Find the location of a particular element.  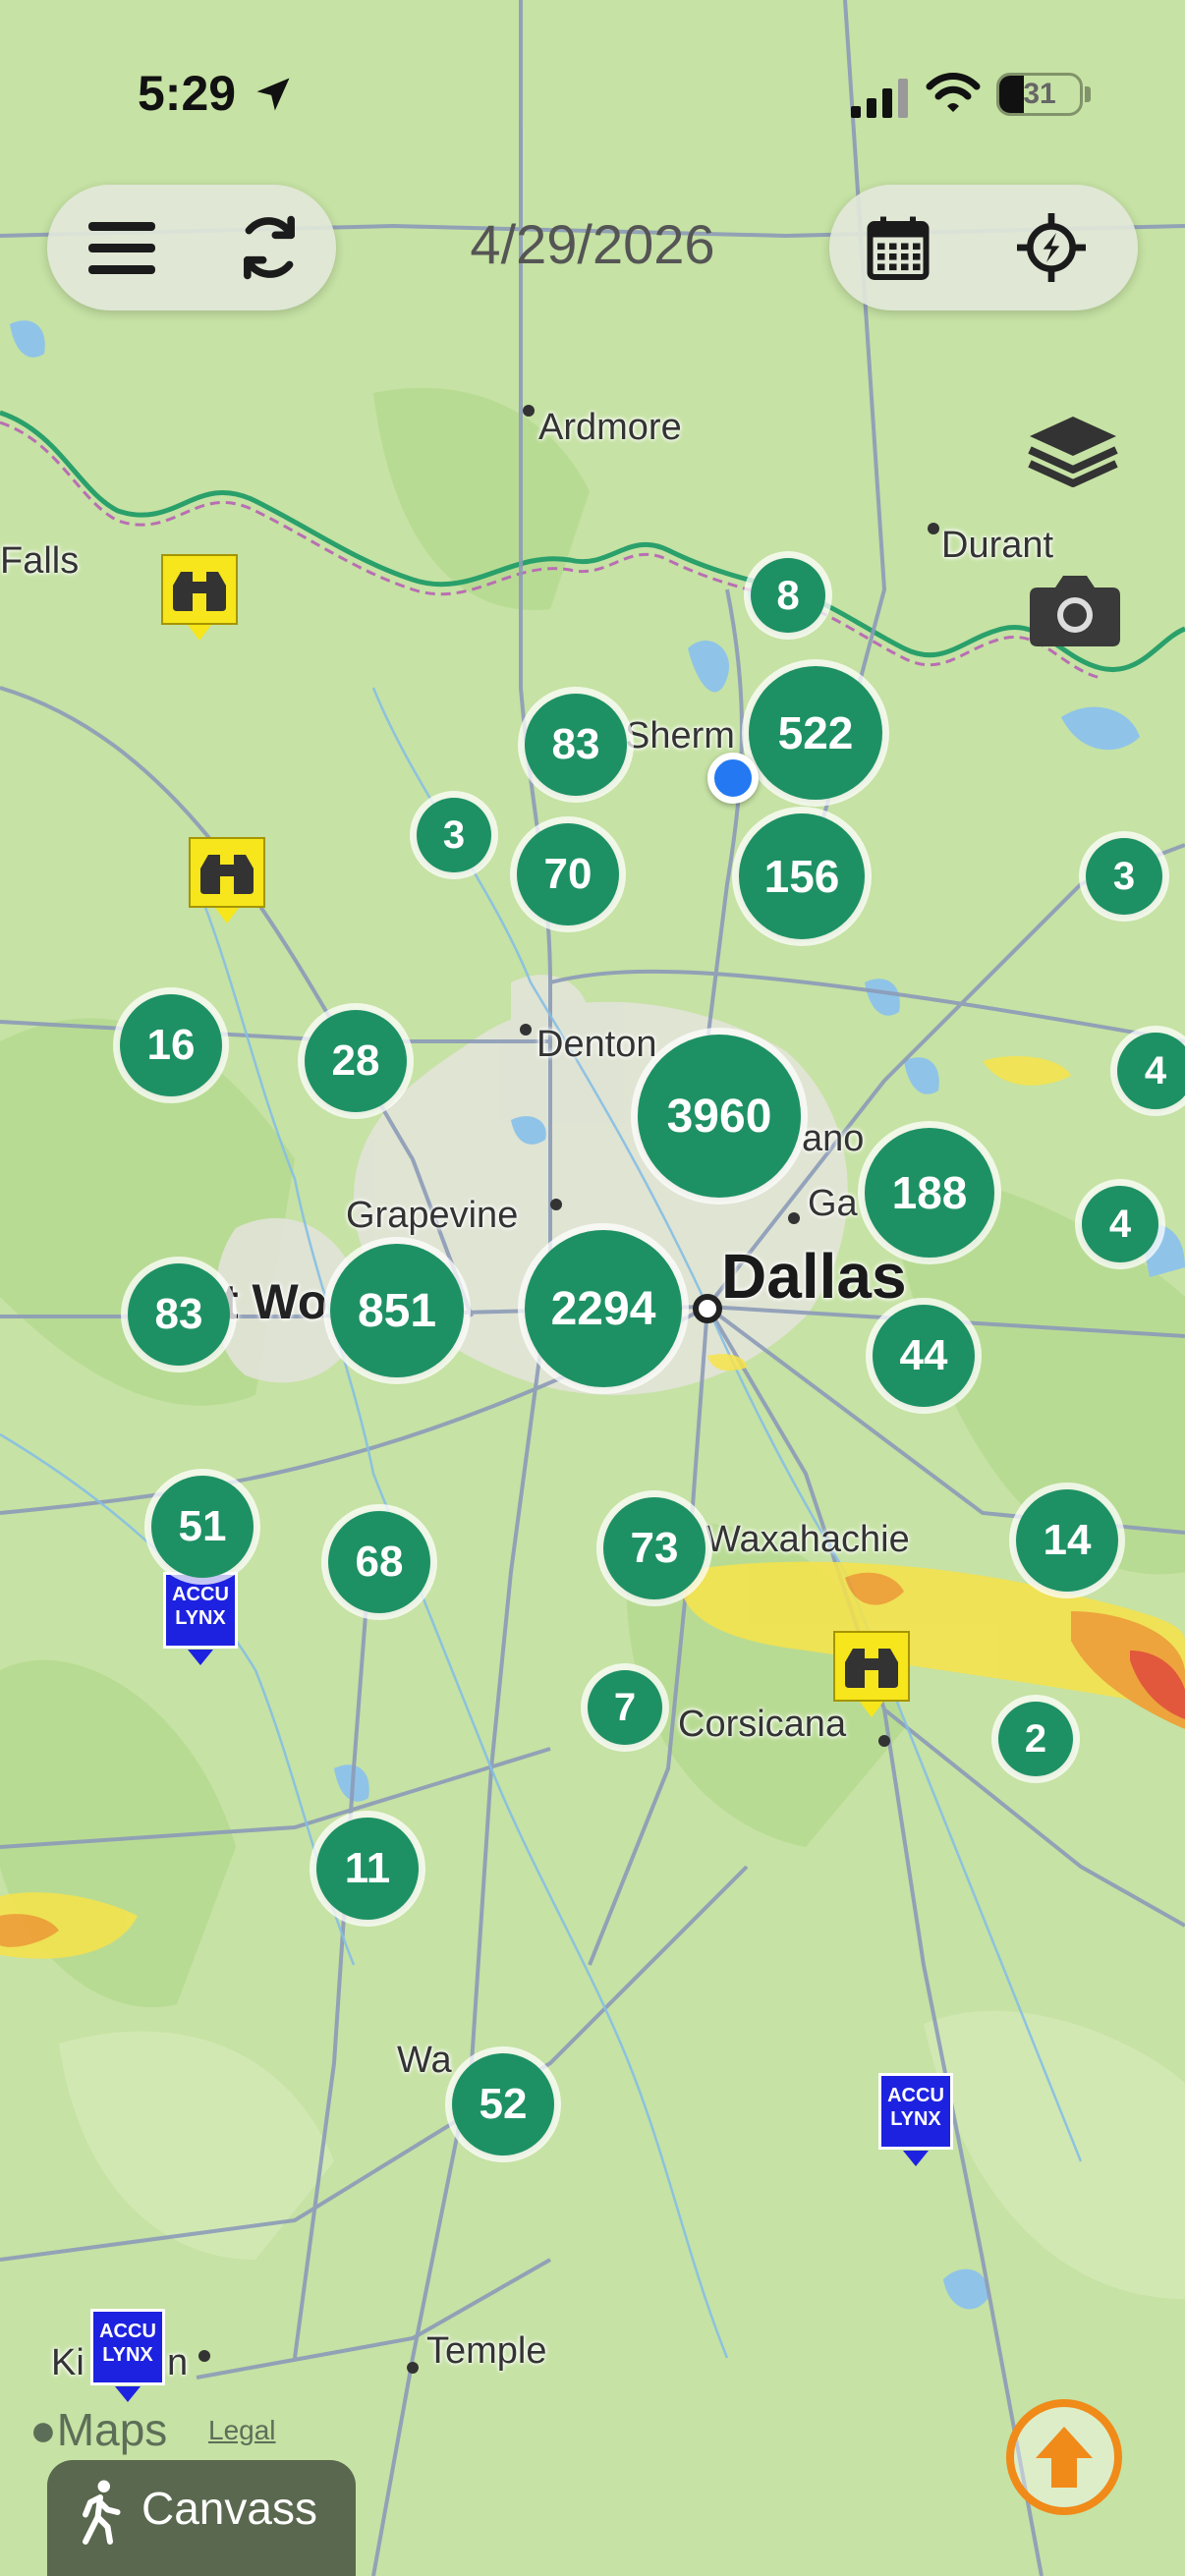

city-label: Durant is located at coordinates (998, 545).